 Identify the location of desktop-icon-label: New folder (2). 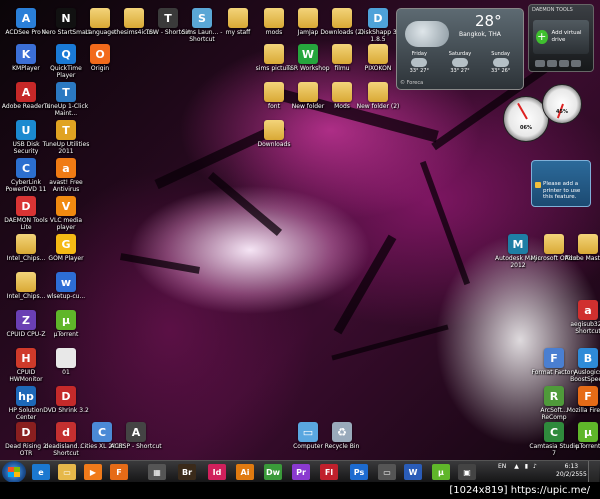
(378, 106).